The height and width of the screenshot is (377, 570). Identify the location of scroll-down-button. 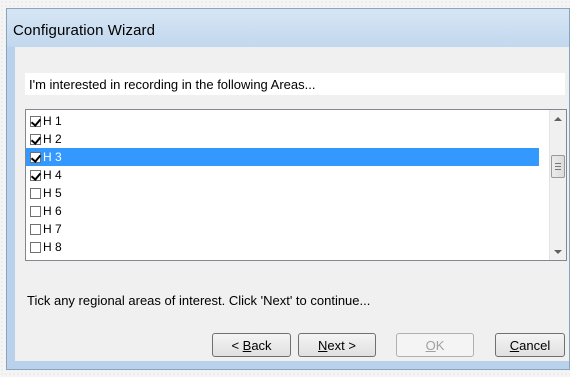
(558, 251).